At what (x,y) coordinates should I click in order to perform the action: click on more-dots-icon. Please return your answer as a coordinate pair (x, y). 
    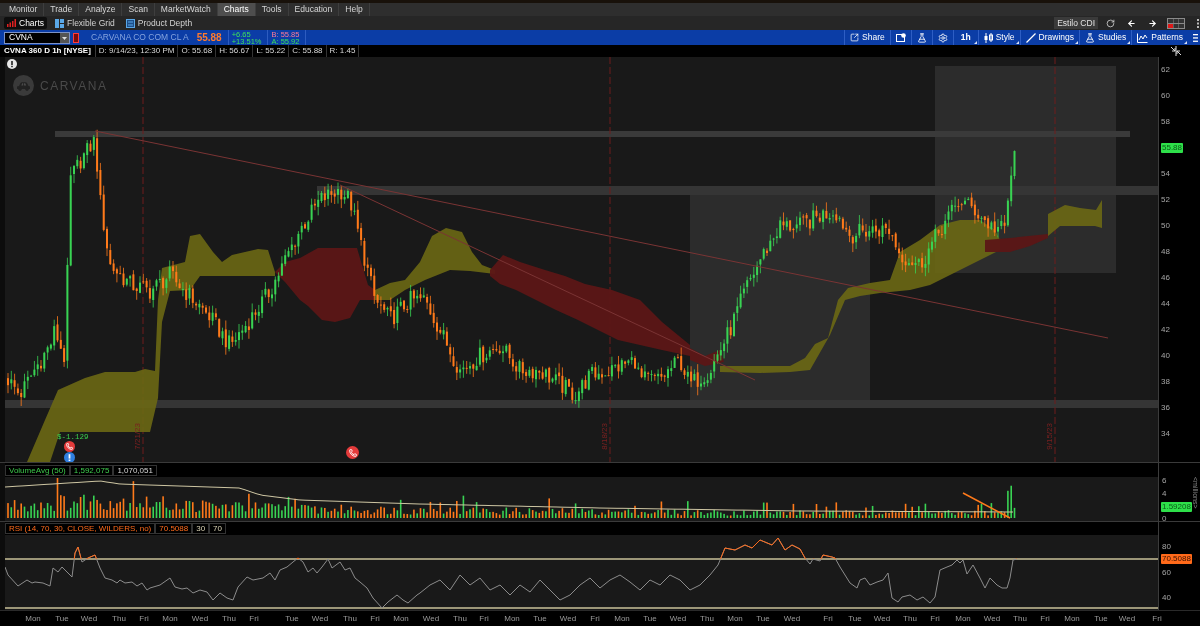
    Looking at the image, I should click on (1198, 23).